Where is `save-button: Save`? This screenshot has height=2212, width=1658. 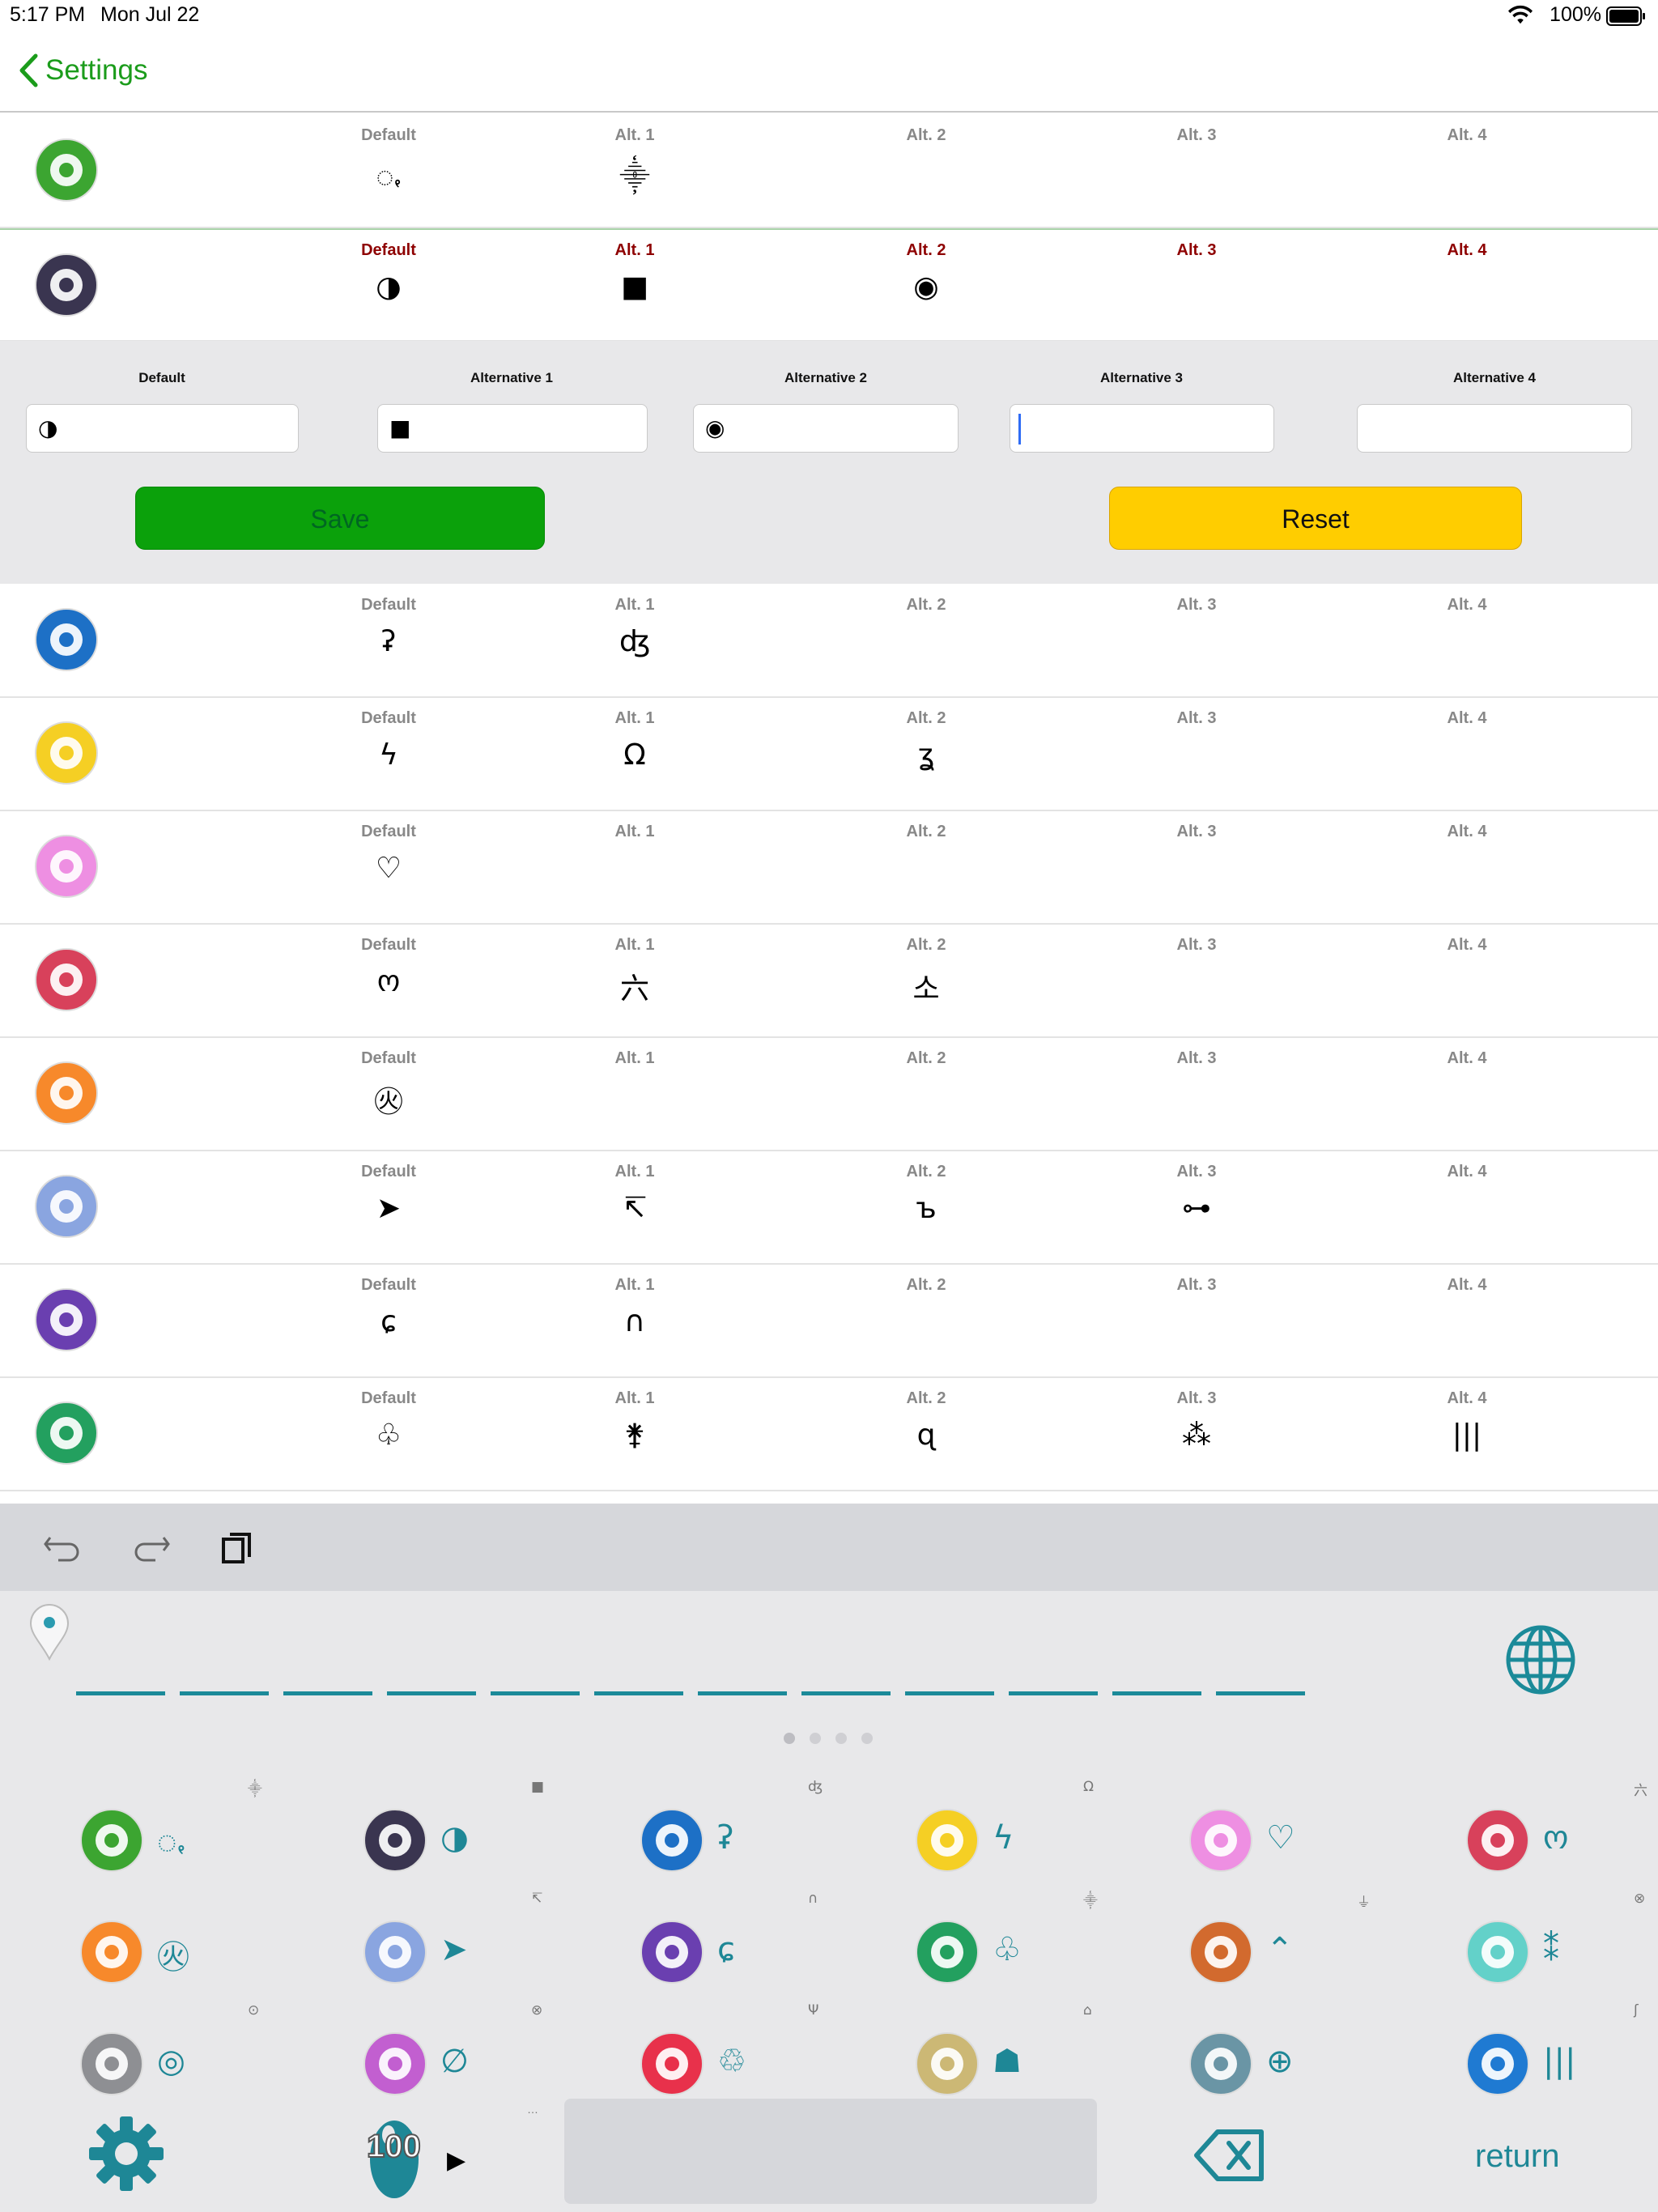 save-button: Save is located at coordinates (340, 518).